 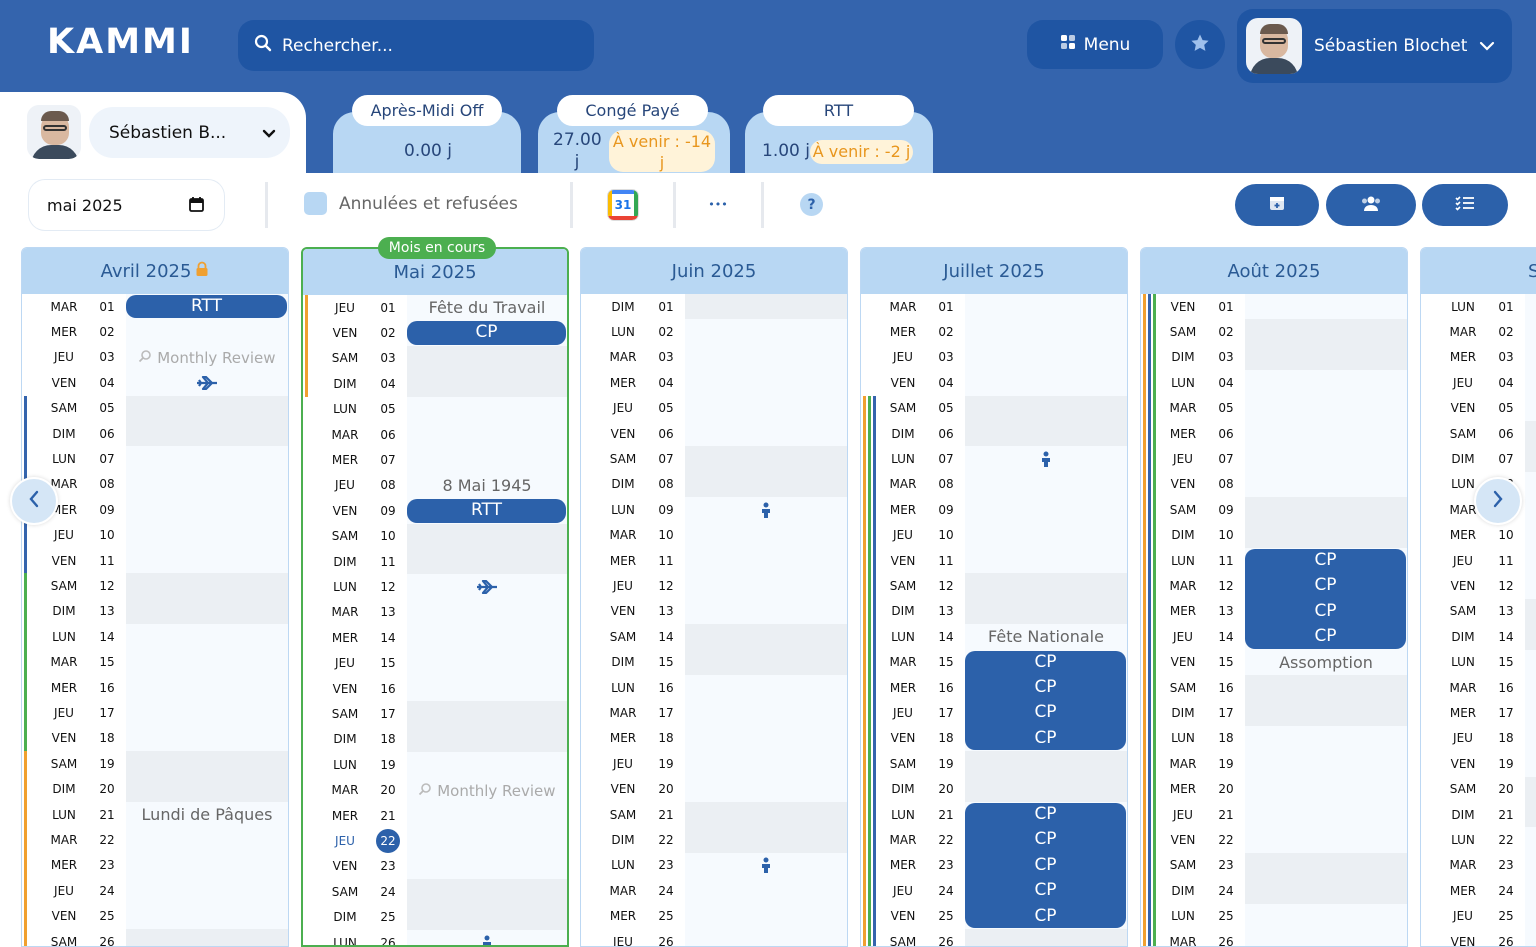 I want to click on day-row: MAR 23, so click(x=1478, y=865).